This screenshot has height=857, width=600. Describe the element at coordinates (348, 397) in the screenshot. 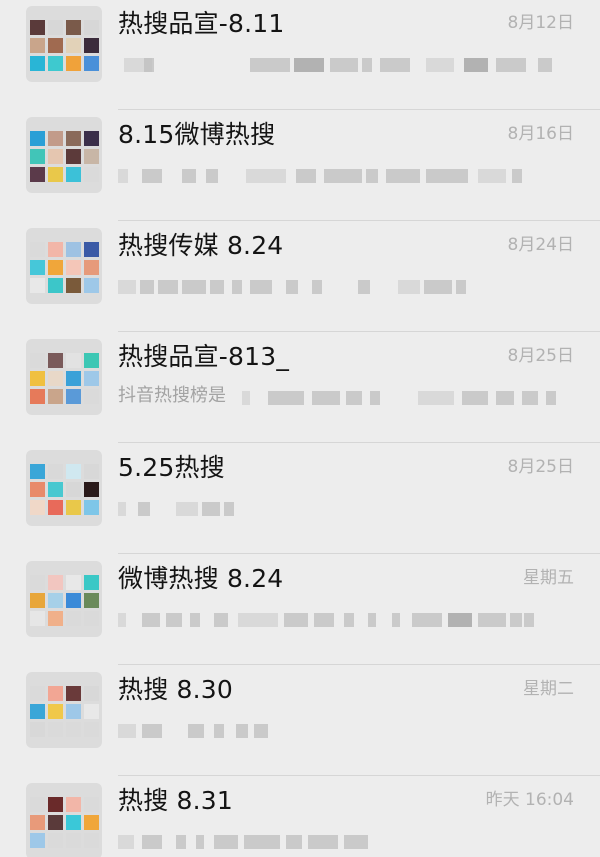

I see `chat-preview: 抖音热搜榜是` at that location.